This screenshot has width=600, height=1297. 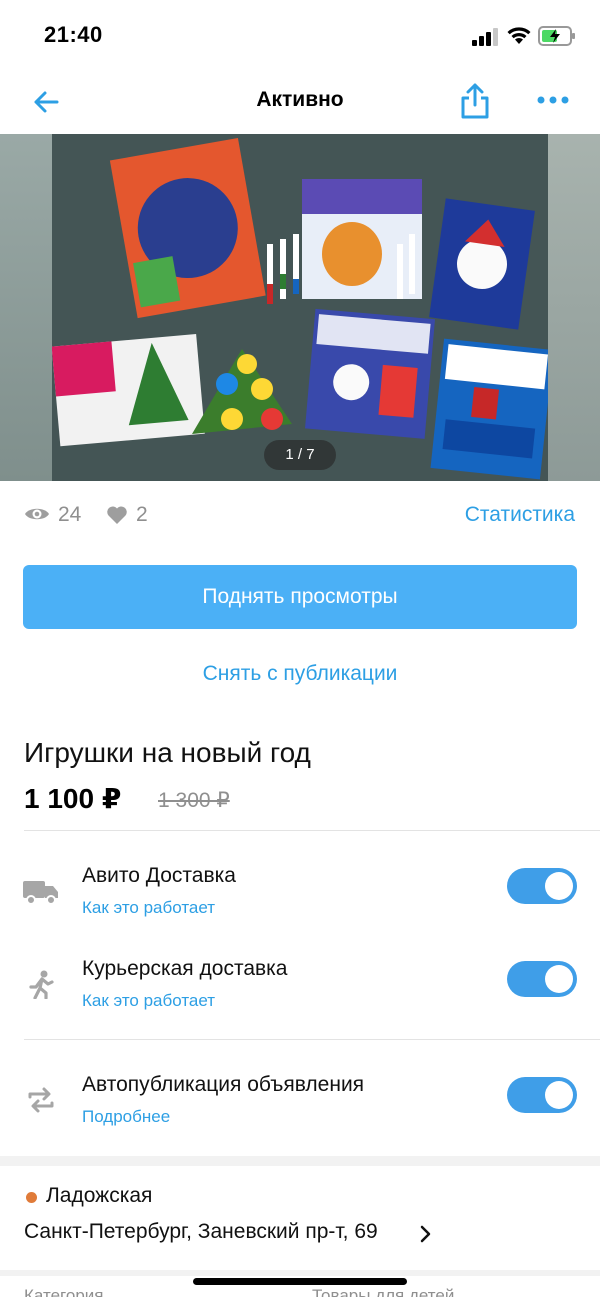 I want to click on option-label: Курьерская доставка, so click(x=185, y=968).